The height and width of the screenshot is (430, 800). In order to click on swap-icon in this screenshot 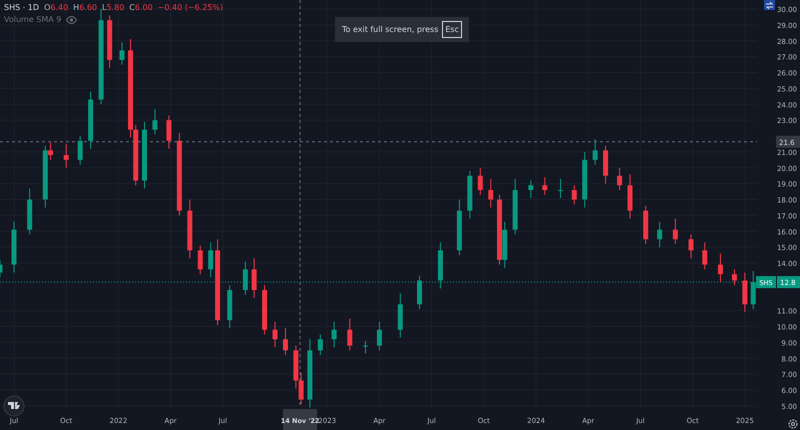, I will do `click(769, 5)`.